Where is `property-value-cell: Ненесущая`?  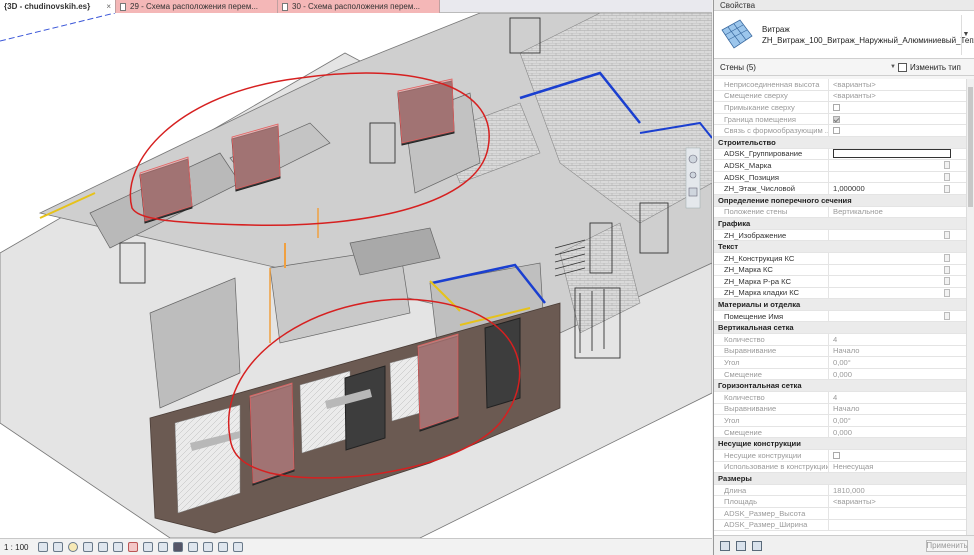
property-value-cell: Ненесущая is located at coordinates (890, 467).